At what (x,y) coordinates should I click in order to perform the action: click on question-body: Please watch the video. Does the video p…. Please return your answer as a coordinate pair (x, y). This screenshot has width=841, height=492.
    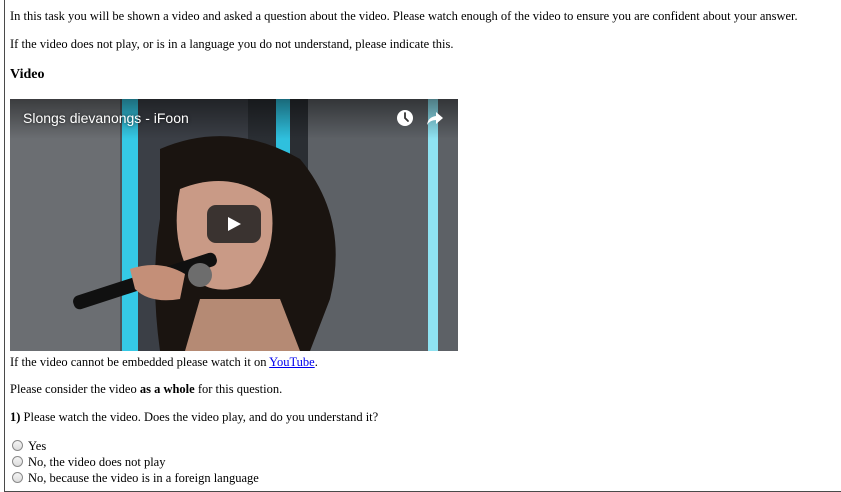
    Looking at the image, I should click on (199, 417).